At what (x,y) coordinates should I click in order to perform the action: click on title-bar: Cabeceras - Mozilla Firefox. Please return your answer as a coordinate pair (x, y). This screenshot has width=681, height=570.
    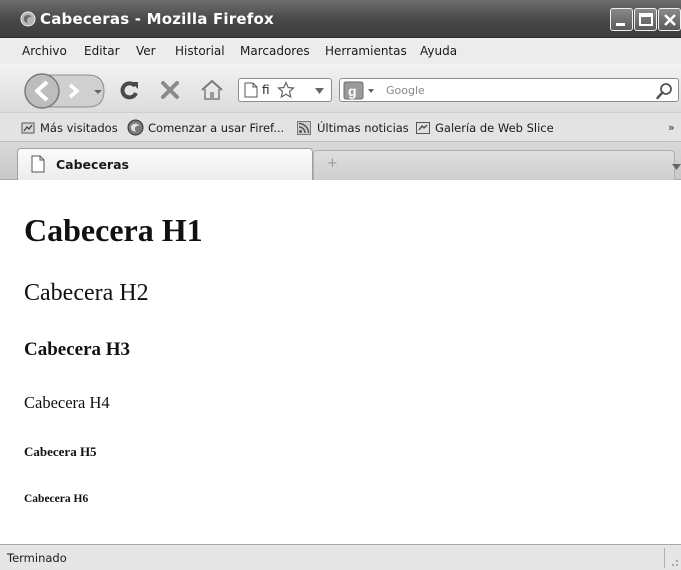
    Looking at the image, I should click on (340, 19).